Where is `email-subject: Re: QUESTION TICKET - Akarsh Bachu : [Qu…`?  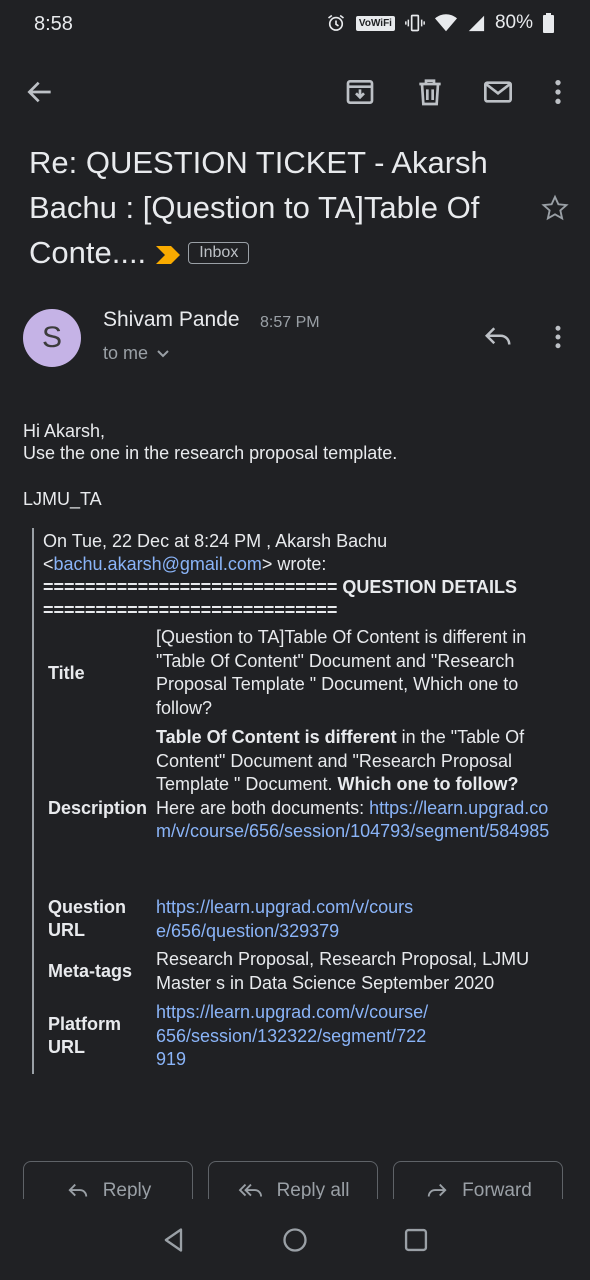
email-subject: Re: QUESTION TICKET - Akarsh Bachu : [Qu… is located at coordinates (269, 207).